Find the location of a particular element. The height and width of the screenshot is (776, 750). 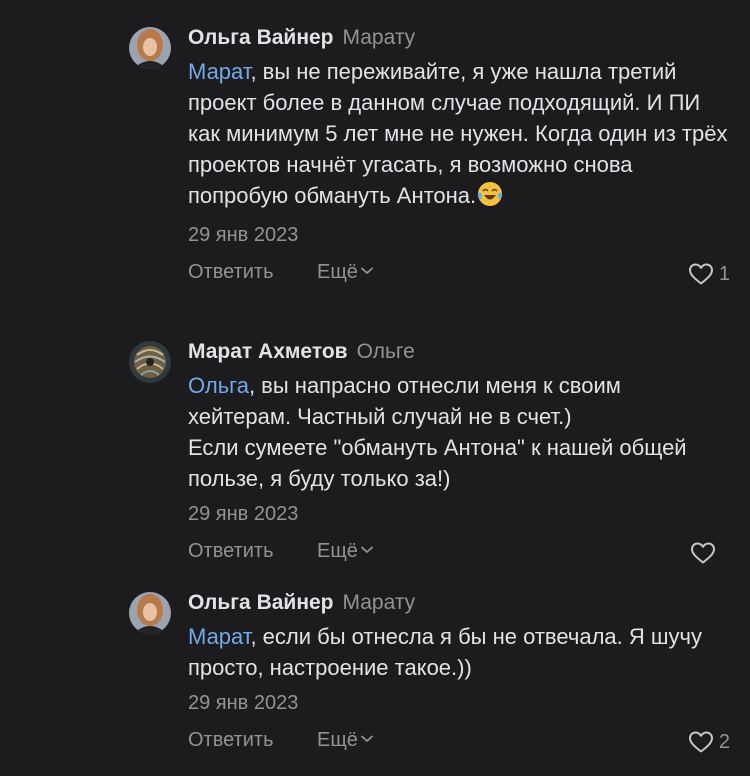

like-count: 2 is located at coordinates (724, 741).